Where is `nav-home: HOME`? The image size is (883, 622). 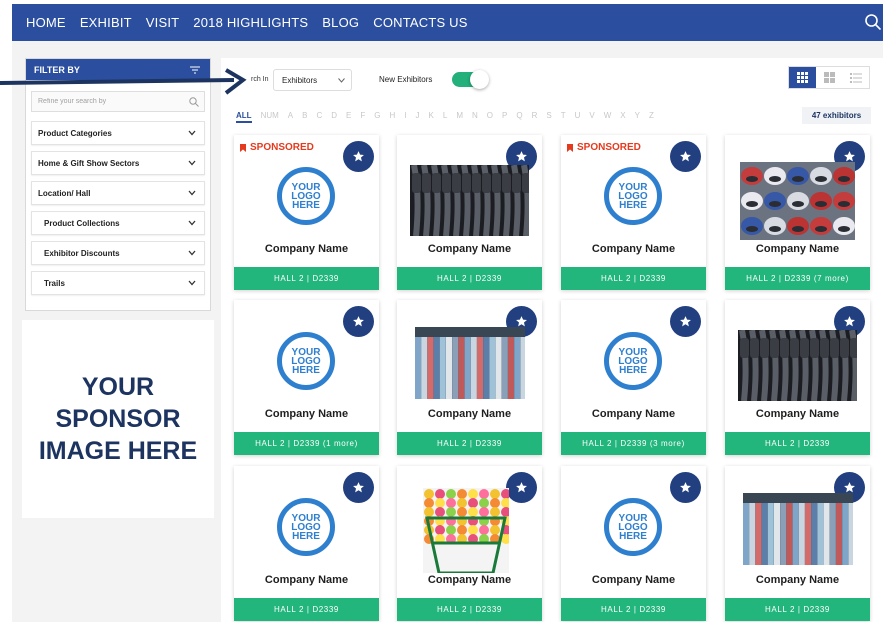 nav-home: HOME is located at coordinates (46, 22).